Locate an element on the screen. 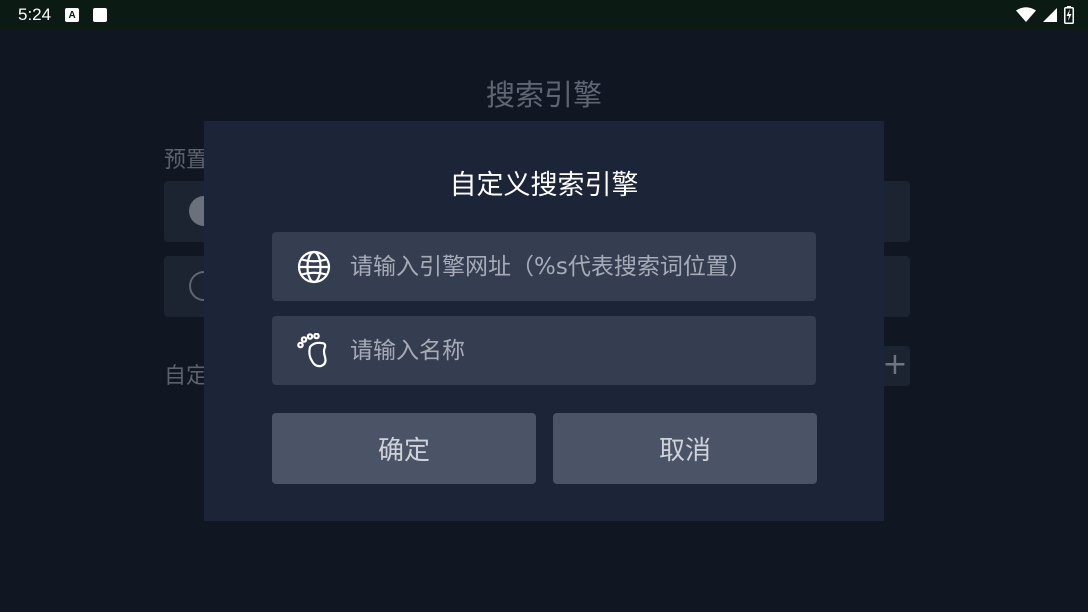  dialog-title: 自定义搜索引擎 is located at coordinates (544, 185).